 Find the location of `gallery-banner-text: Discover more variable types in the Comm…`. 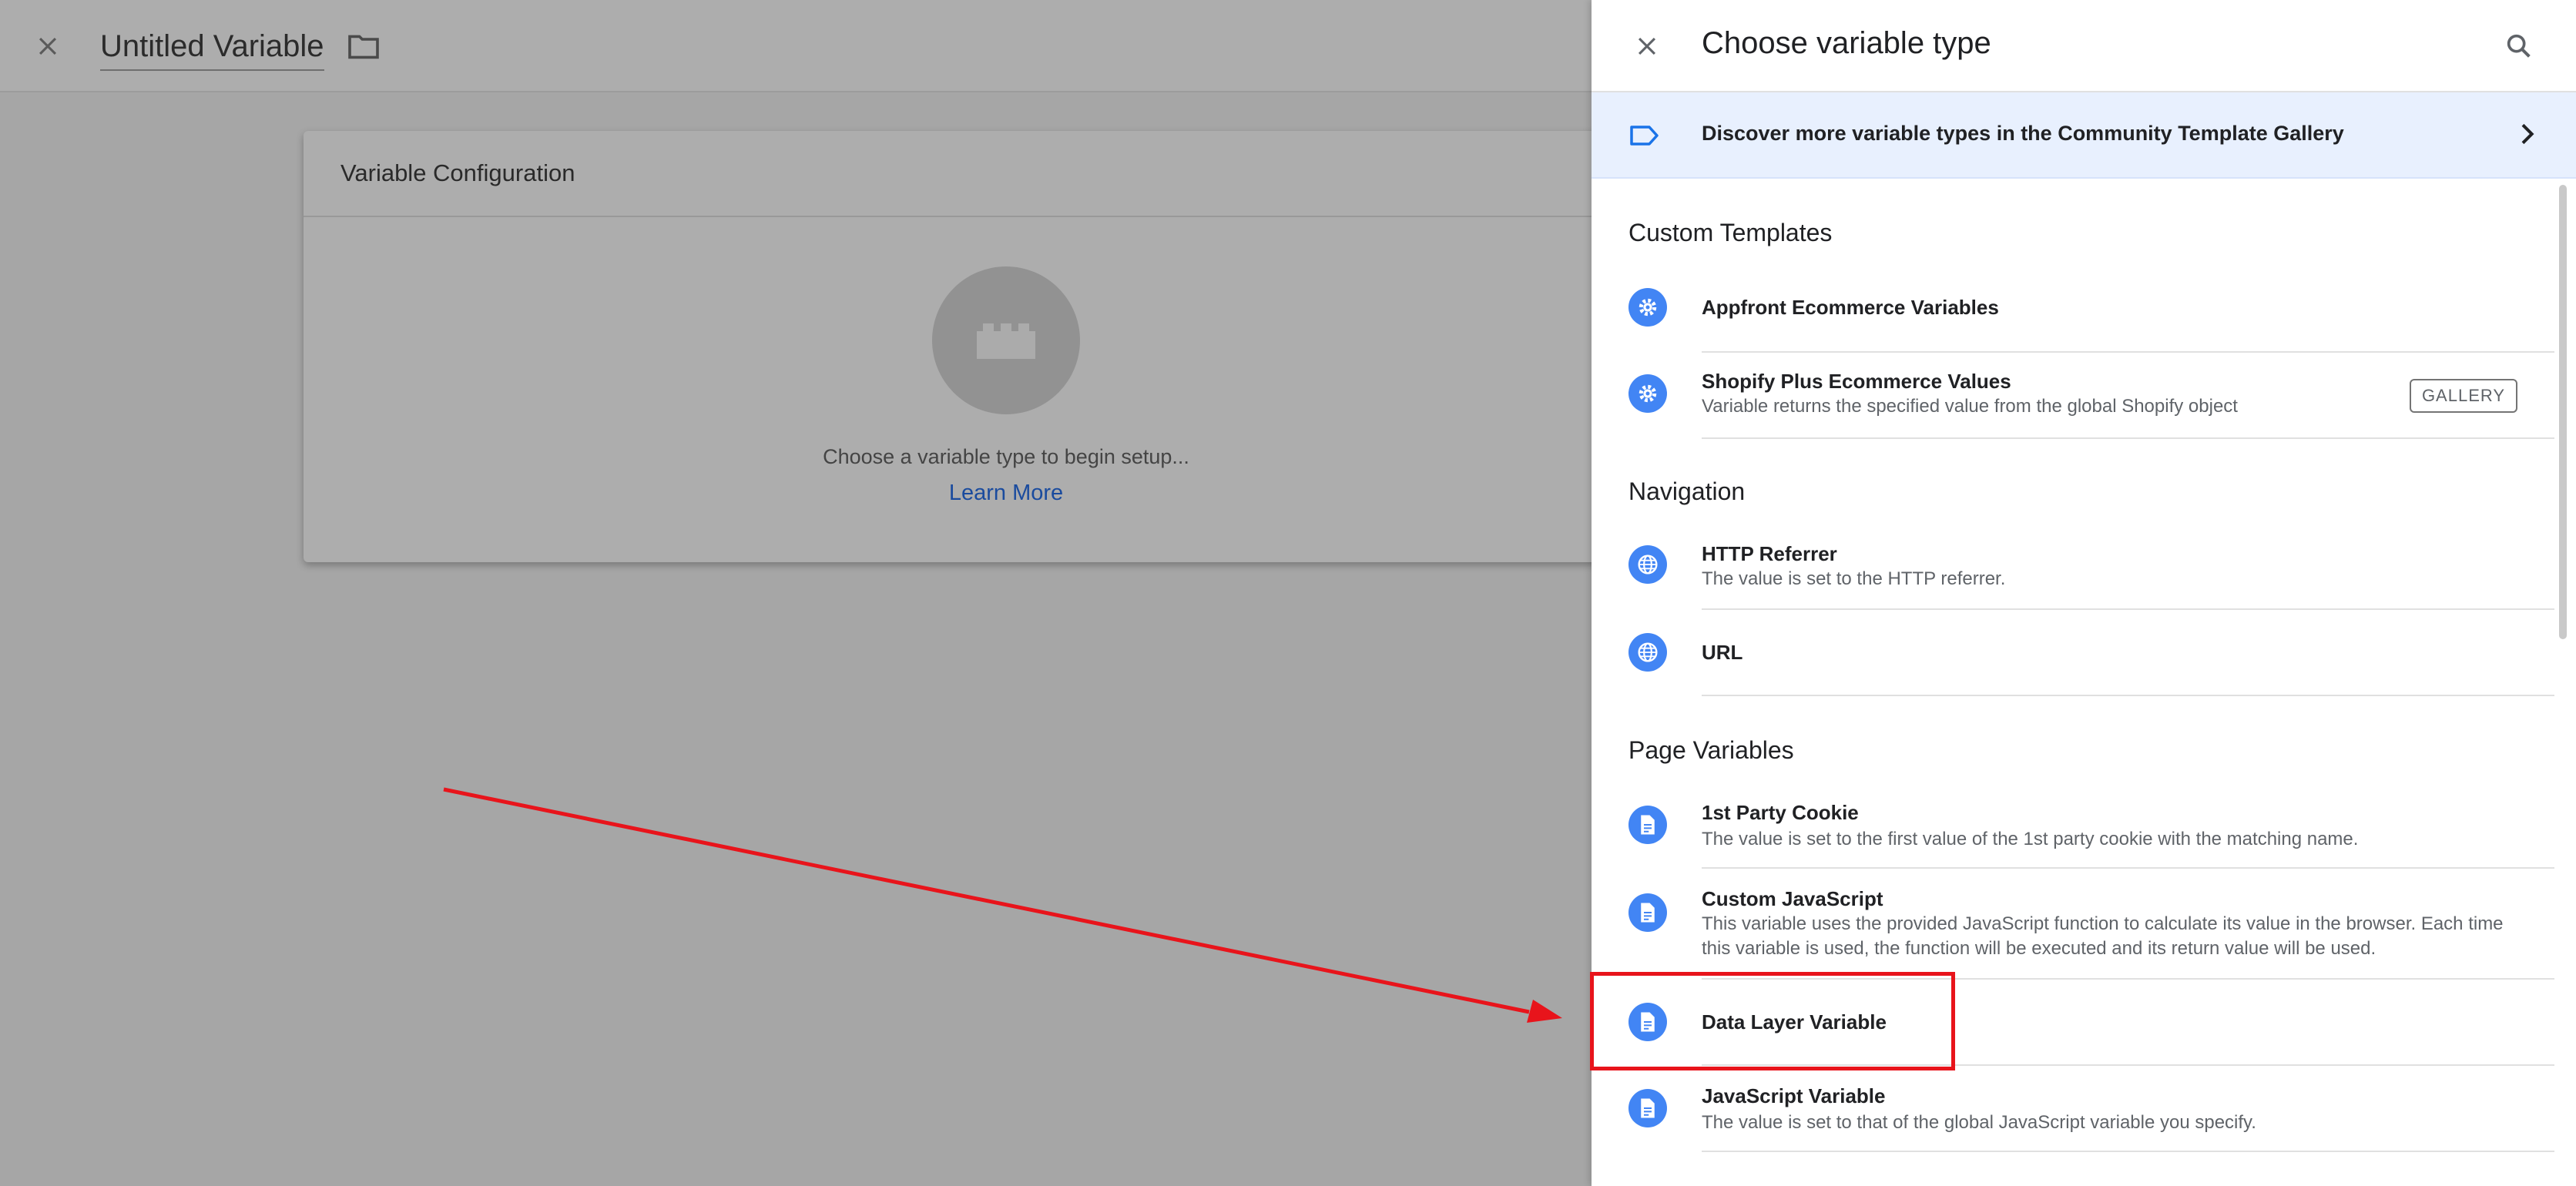

gallery-banner-text: Discover more variable types in the Comm… is located at coordinates (2023, 133).